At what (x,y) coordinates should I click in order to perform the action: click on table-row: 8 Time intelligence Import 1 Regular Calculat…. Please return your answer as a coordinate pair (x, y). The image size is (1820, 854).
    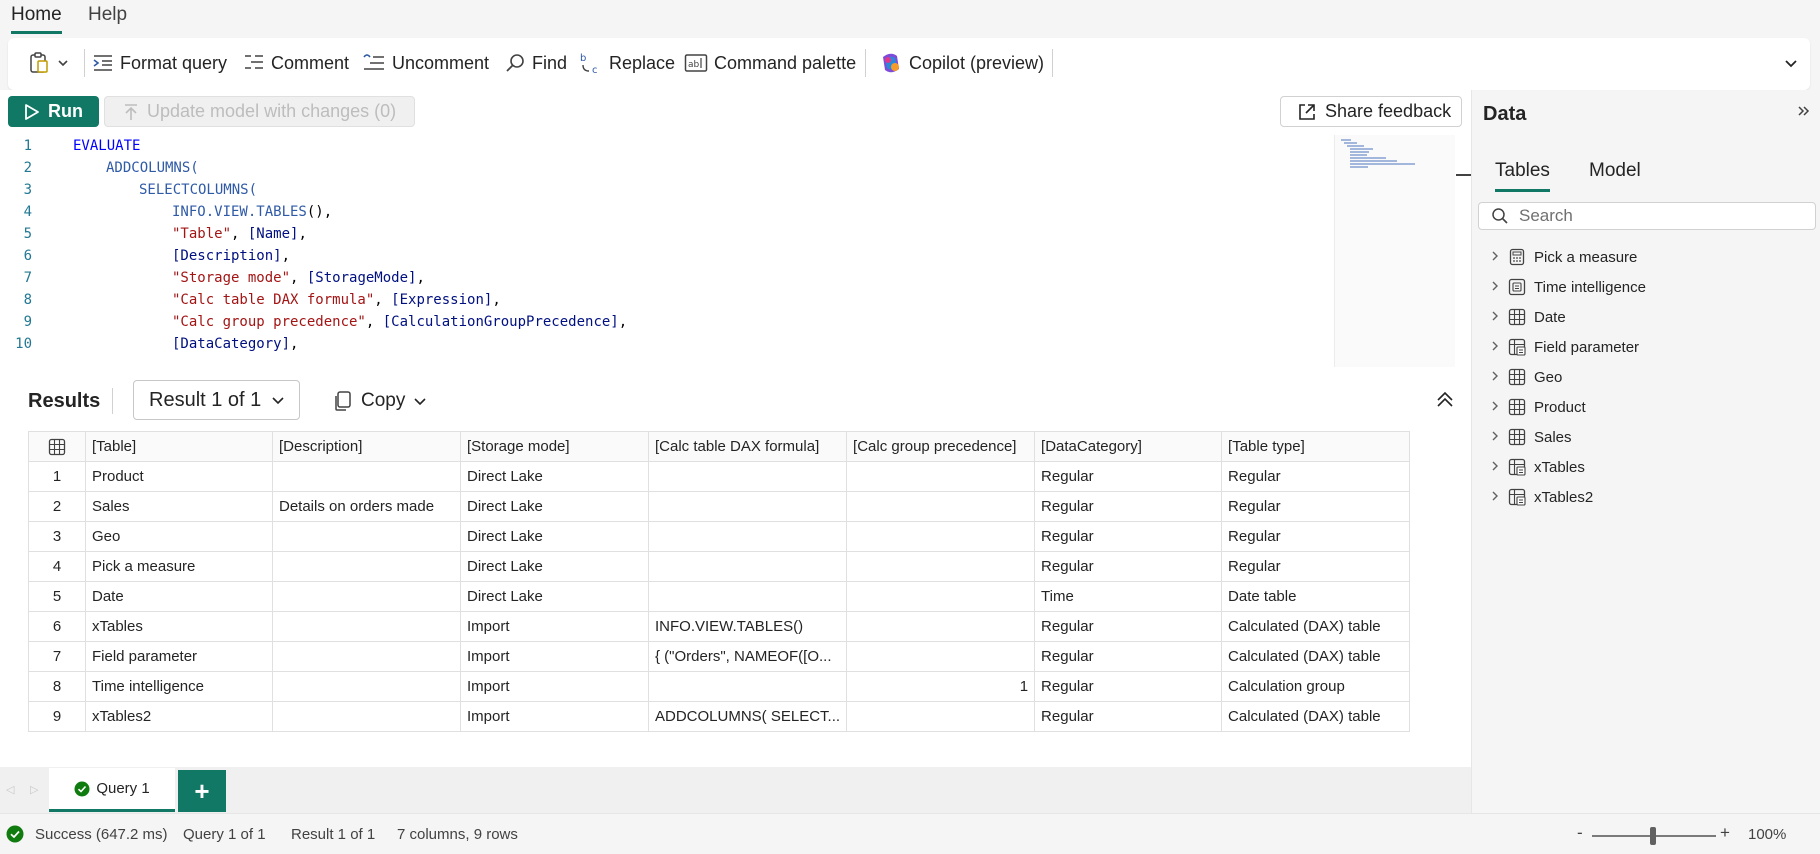
    Looking at the image, I should click on (719, 686).